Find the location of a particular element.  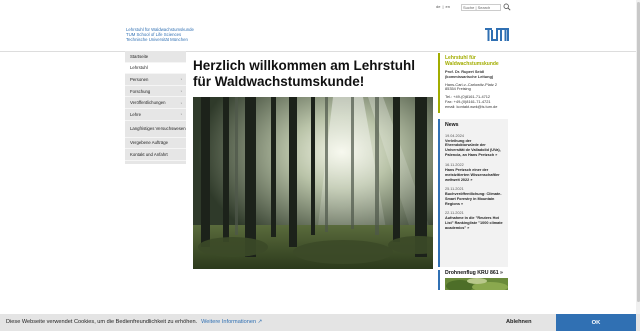

cookie-ok-button: OK is located at coordinates (596, 322).